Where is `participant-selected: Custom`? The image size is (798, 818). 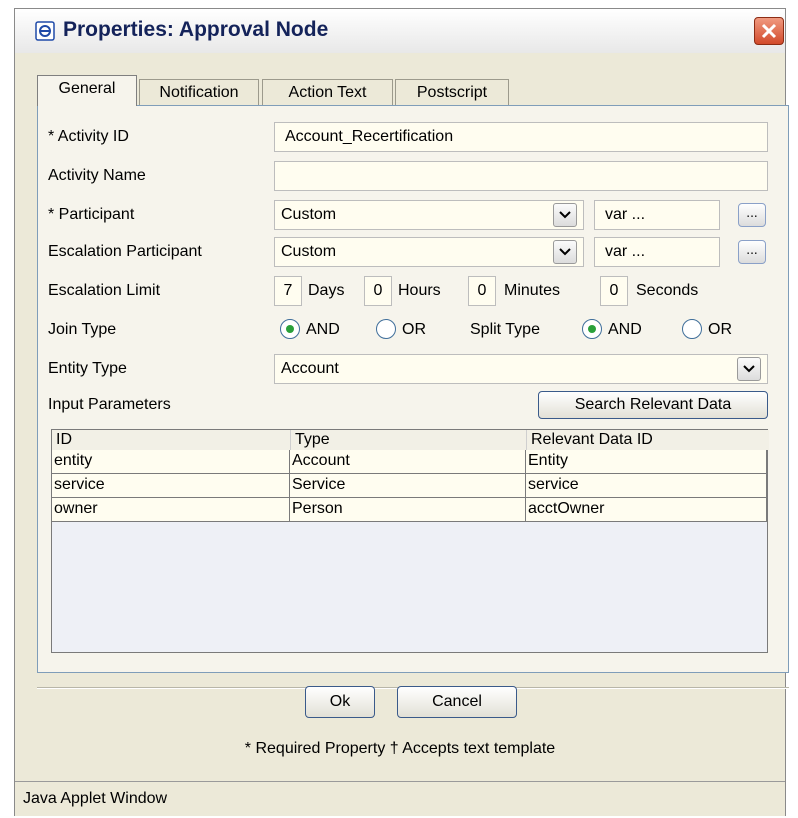 participant-selected: Custom is located at coordinates (309, 214).